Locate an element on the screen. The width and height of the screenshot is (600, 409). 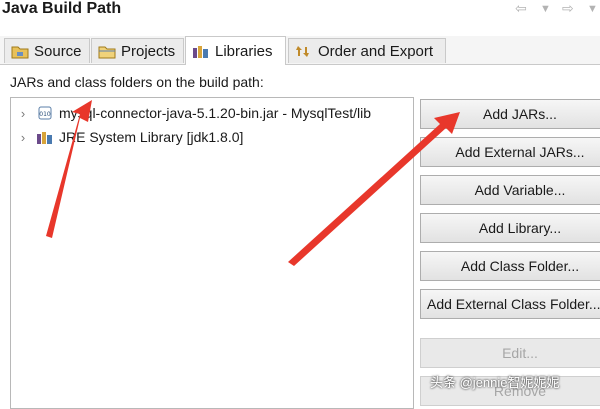
red-arrow-to-add-jars is located at coordinates (374, 189).